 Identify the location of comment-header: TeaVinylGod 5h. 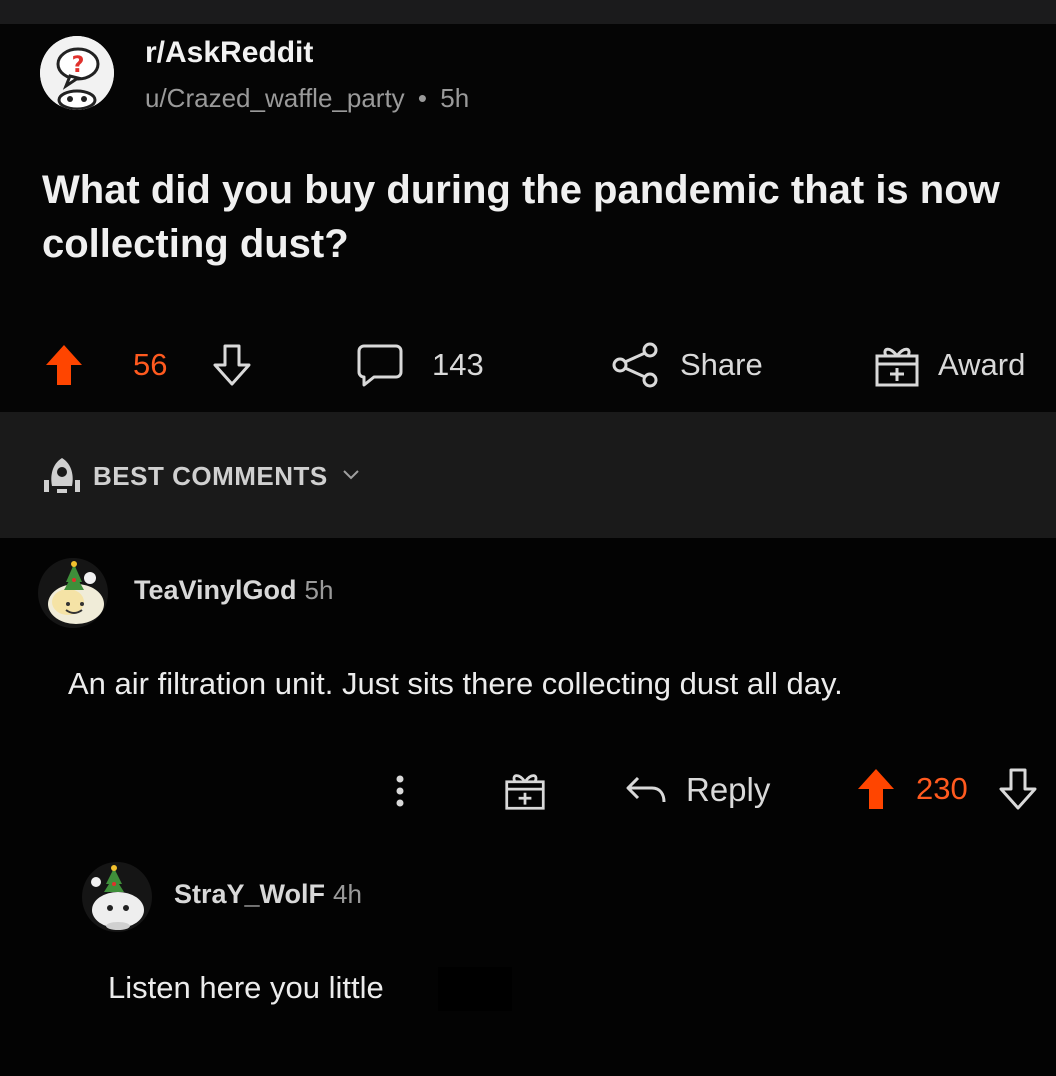
(233, 590).